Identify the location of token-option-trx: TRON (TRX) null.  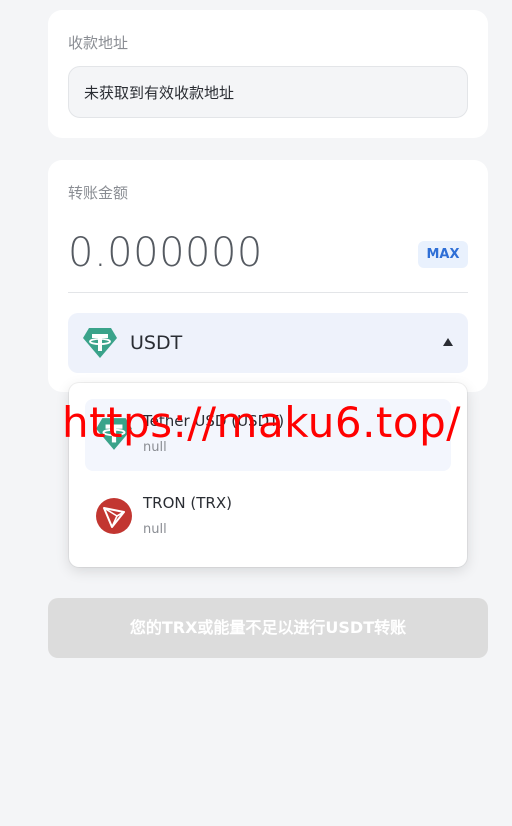
(268, 517).